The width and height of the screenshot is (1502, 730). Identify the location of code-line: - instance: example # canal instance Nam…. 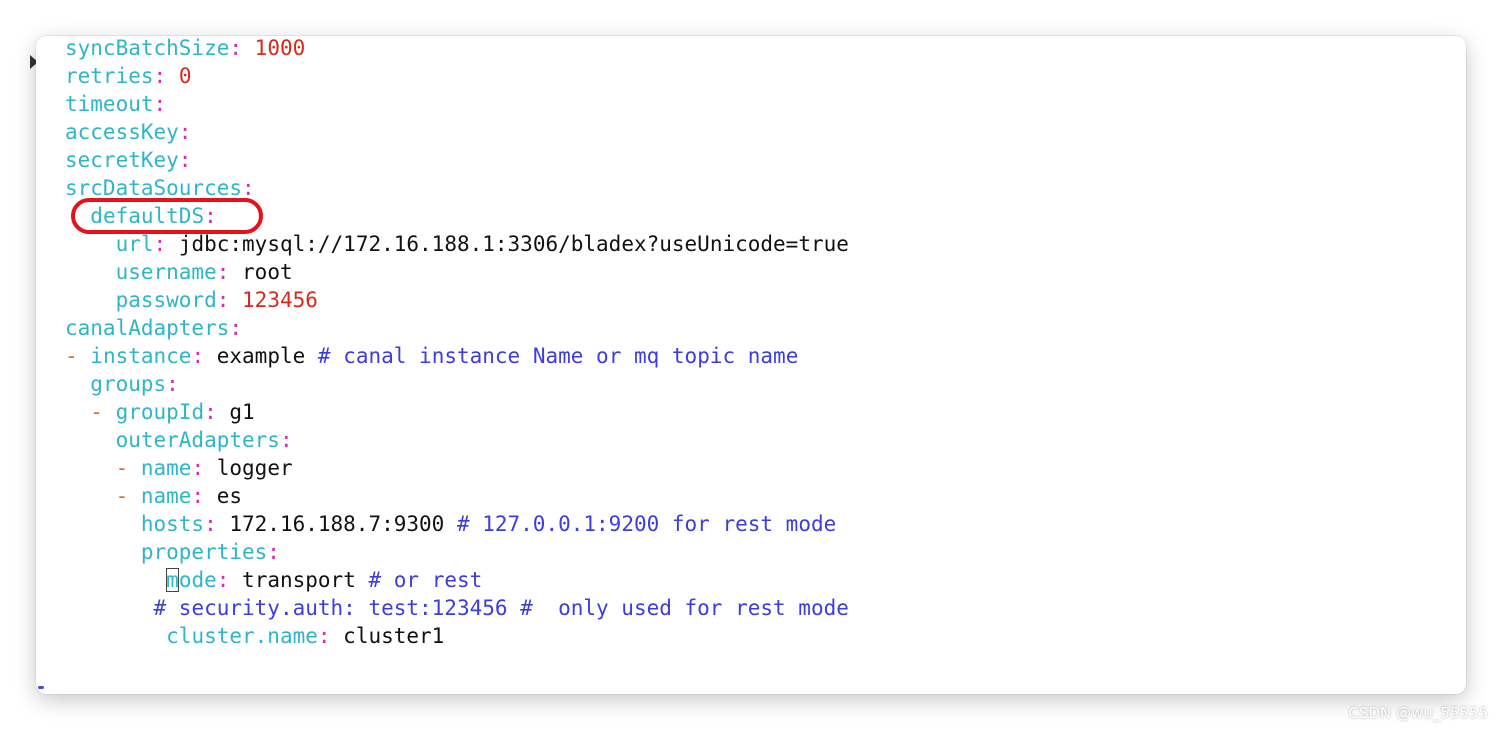
(457, 356).